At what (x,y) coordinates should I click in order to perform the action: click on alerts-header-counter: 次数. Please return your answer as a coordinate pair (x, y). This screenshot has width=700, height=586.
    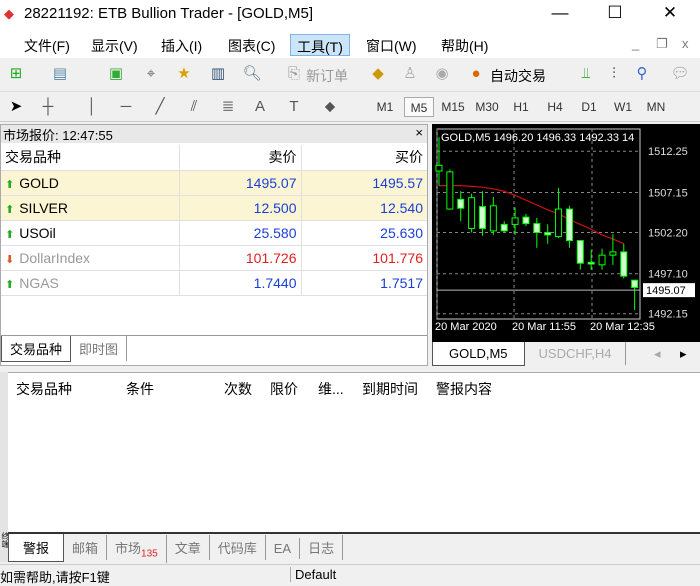
    Looking at the image, I should click on (238, 389).